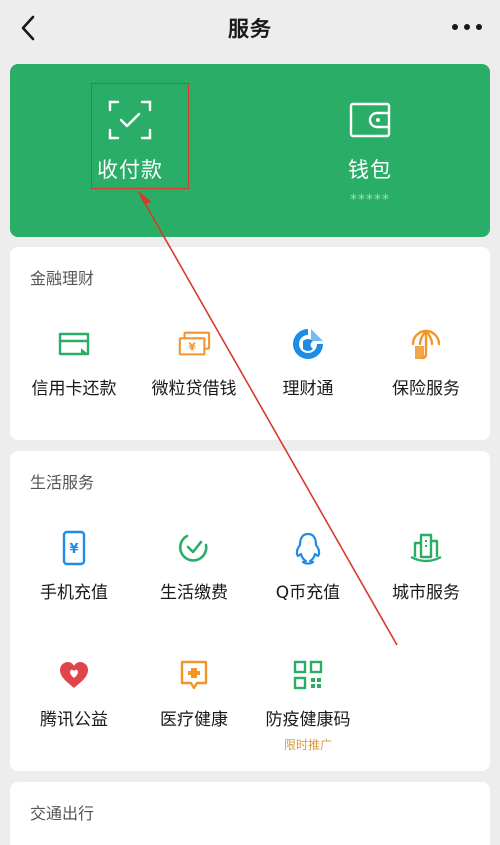 The width and height of the screenshot is (500, 845). I want to click on credit-card-repay-tile: 信用卡还款, so click(74, 363).